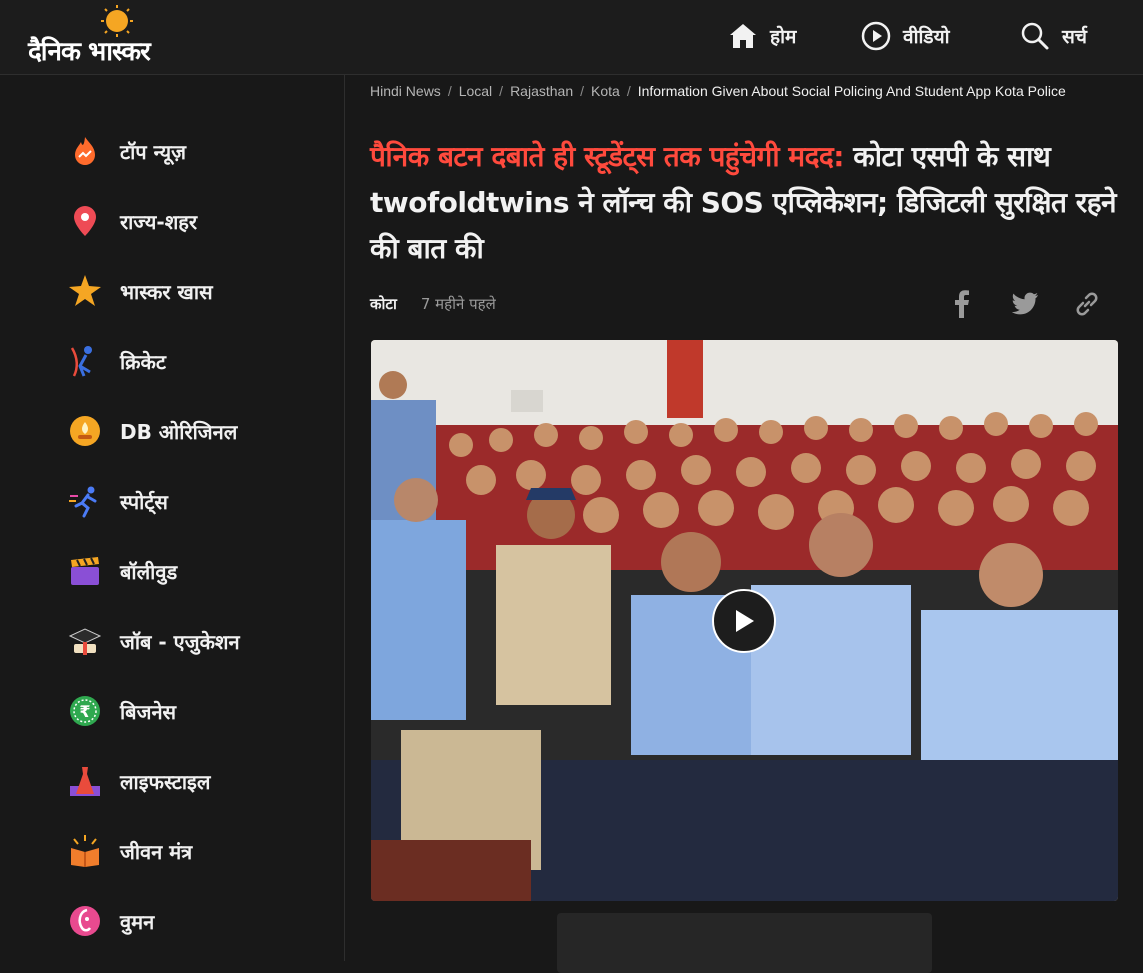 Image resolution: width=1143 pixels, height=973 pixels. I want to click on location-pin-icon, so click(85, 221).